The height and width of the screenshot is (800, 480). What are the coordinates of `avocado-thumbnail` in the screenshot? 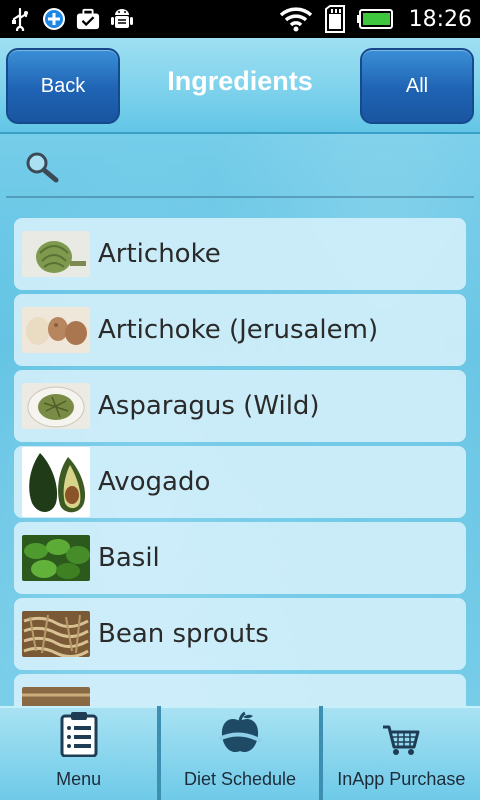 It's located at (56, 482).